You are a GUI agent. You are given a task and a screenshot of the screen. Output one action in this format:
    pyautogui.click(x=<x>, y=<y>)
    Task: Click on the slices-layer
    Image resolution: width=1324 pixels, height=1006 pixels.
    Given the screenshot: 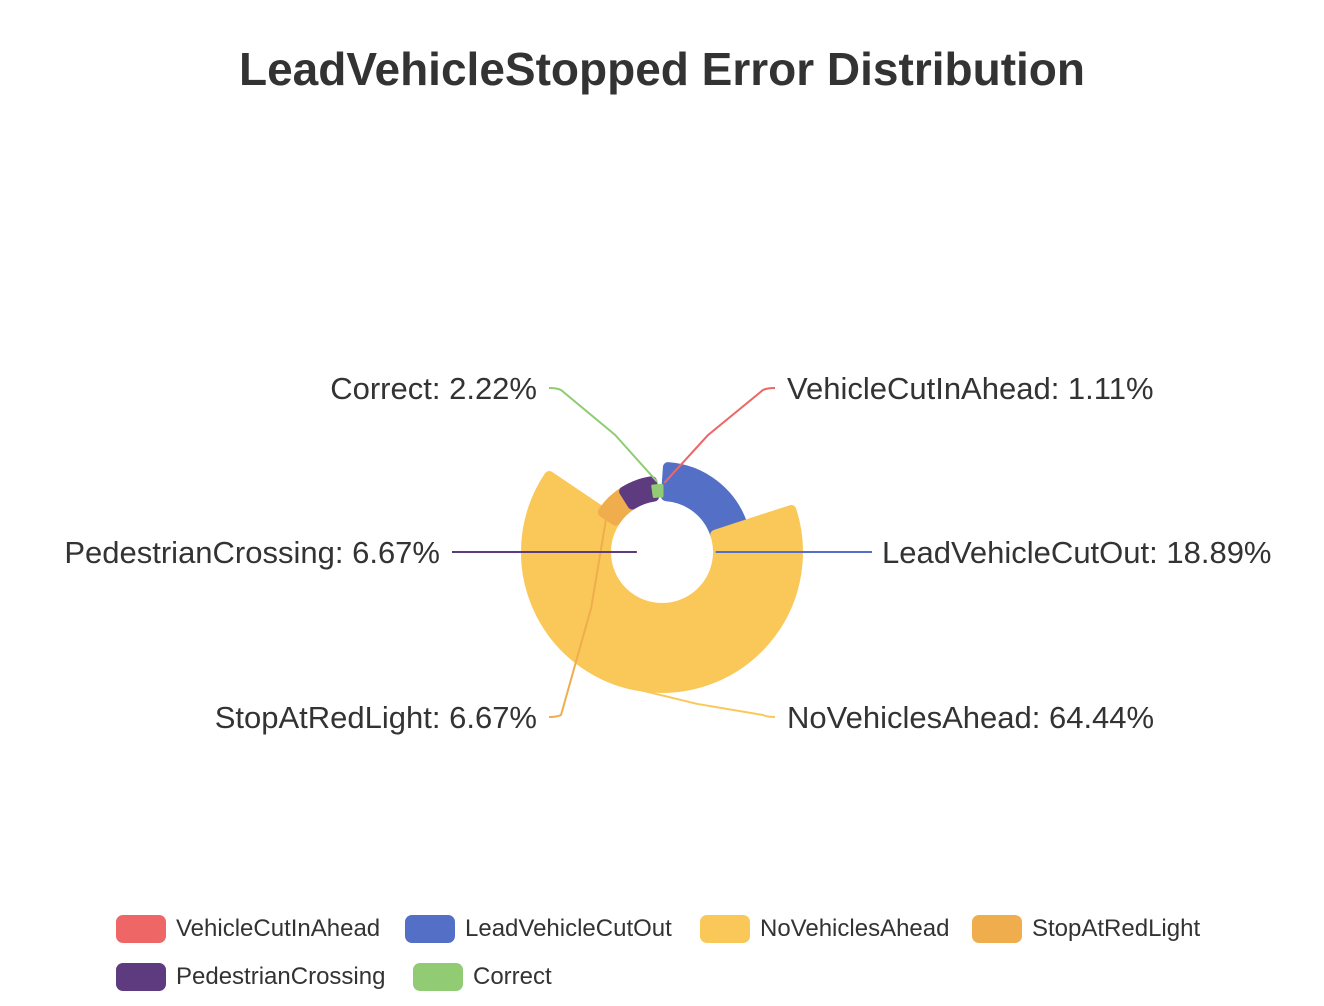 What is the action you would take?
    pyautogui.click(x=662, y=577)
    